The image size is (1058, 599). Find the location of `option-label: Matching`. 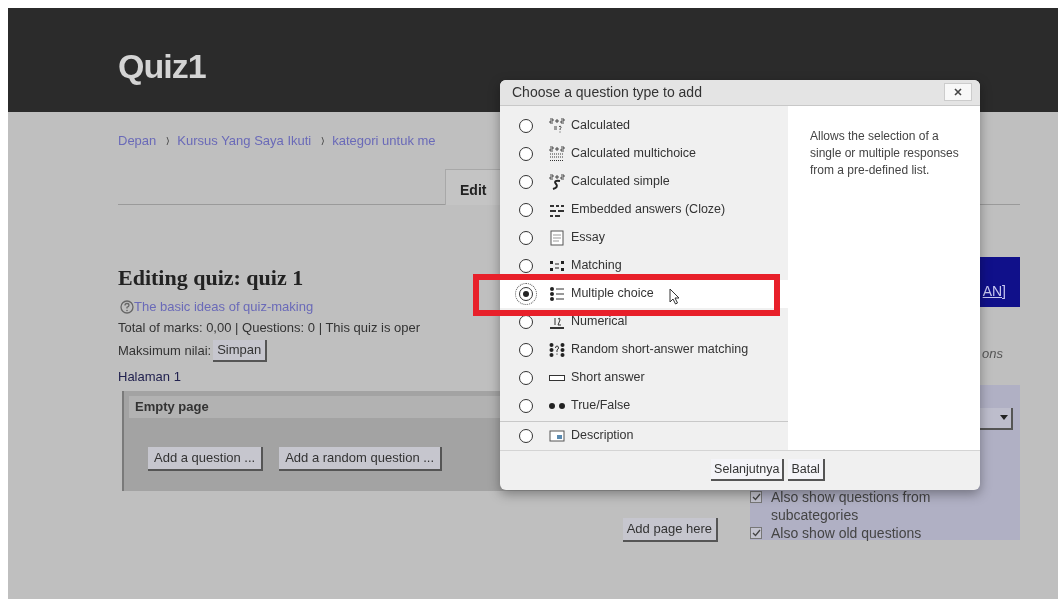

option-label: Matching is located at coordinates (596, 266).